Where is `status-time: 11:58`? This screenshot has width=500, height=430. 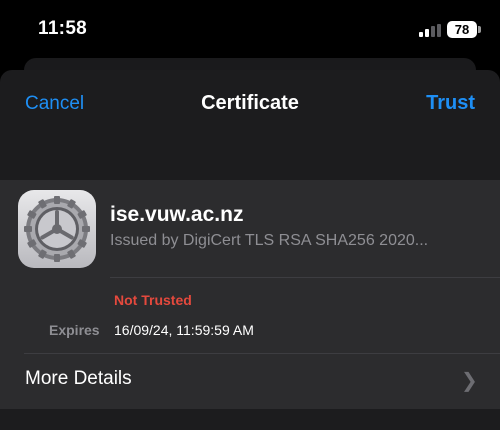 status-time: 11:58 is located at coordinates (63, 28).